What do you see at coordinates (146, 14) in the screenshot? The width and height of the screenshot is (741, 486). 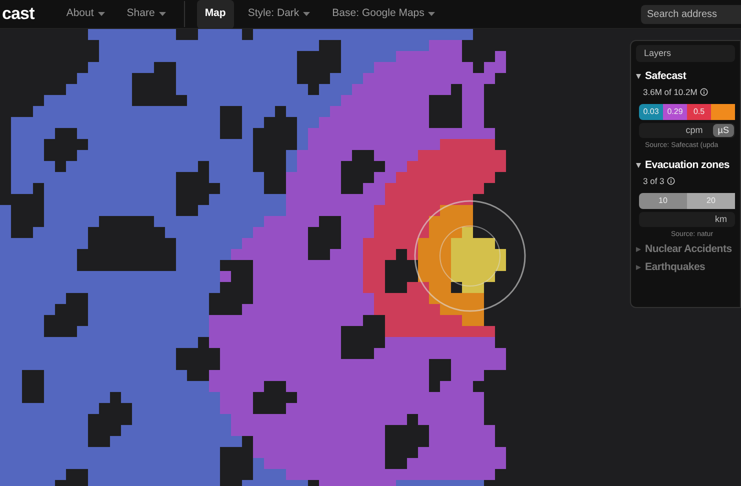 I see `menu-tab: Share` at bounding box center [146, 14].